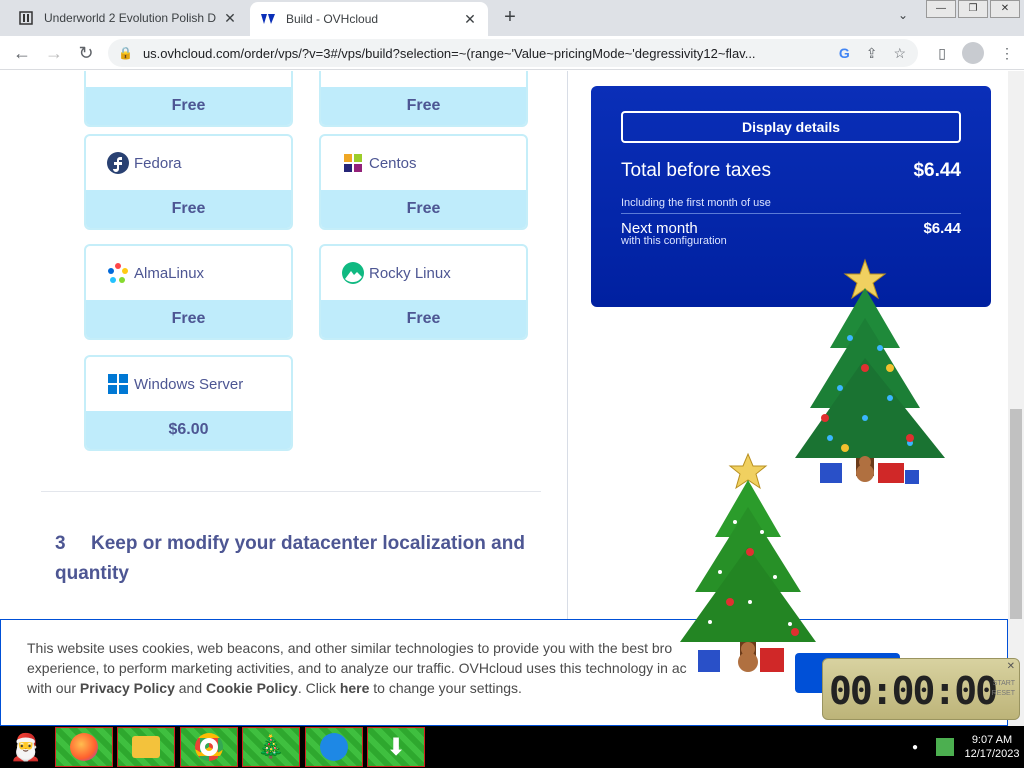 This screenshot has width=1024, height=768. What do you see at coordinates (1016, 398) in the screenshot?
I see `scrollbar` at bounding box center [1016, 398].